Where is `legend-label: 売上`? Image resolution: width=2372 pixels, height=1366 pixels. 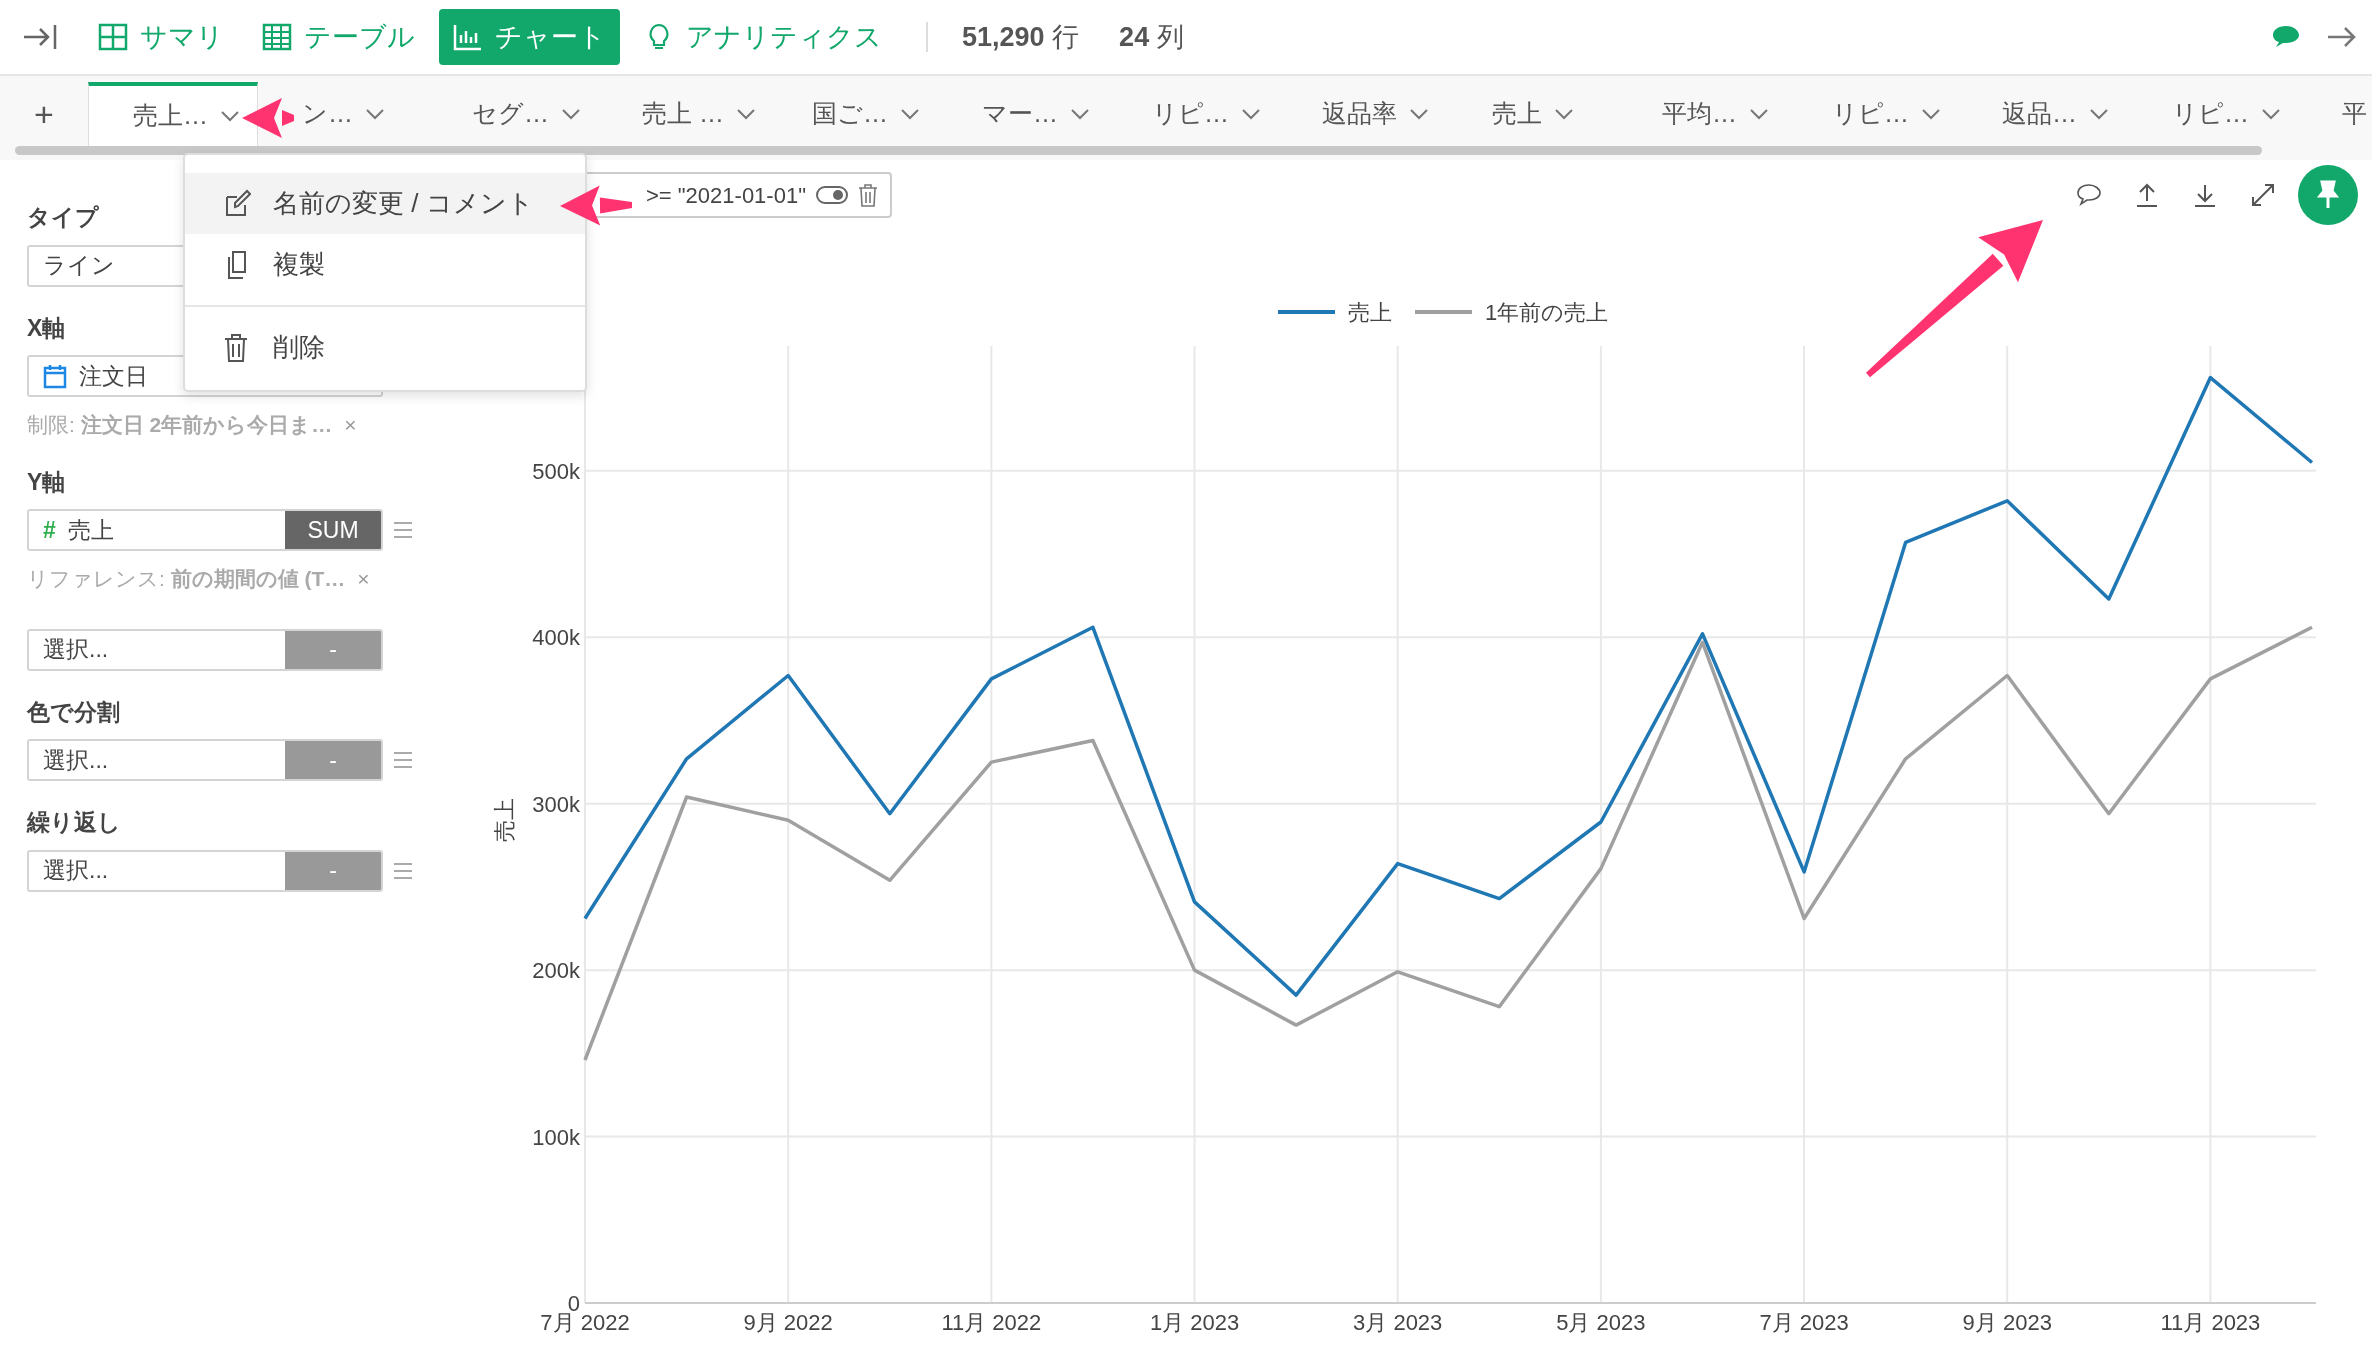 legend-label: 売上 is located at coordinates (1370, 312).